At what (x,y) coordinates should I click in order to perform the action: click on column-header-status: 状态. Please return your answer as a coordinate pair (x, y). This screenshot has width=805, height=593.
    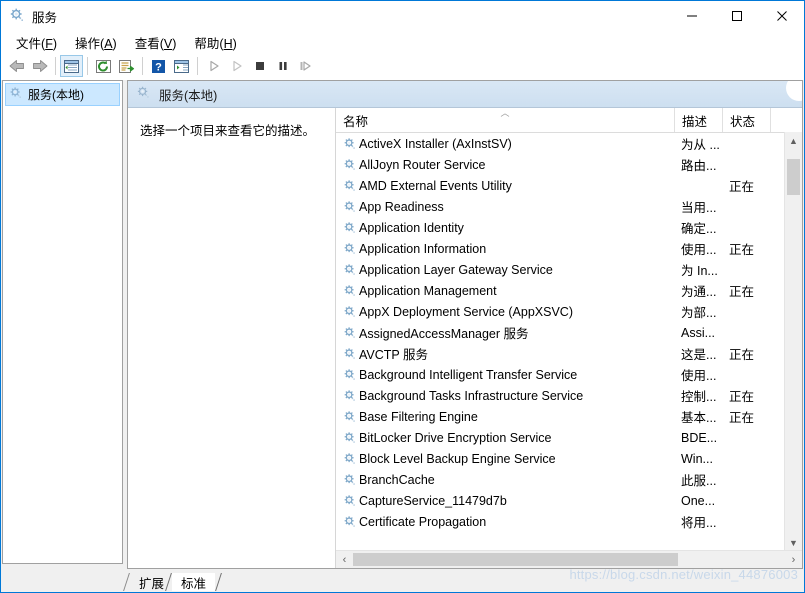
    Looking at the image, I should click on (747, 120).